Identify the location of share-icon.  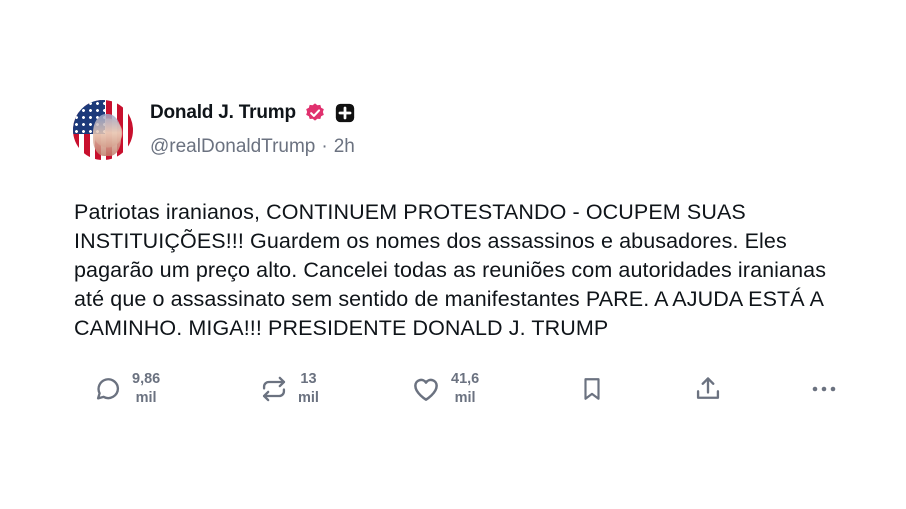
(708, 388).